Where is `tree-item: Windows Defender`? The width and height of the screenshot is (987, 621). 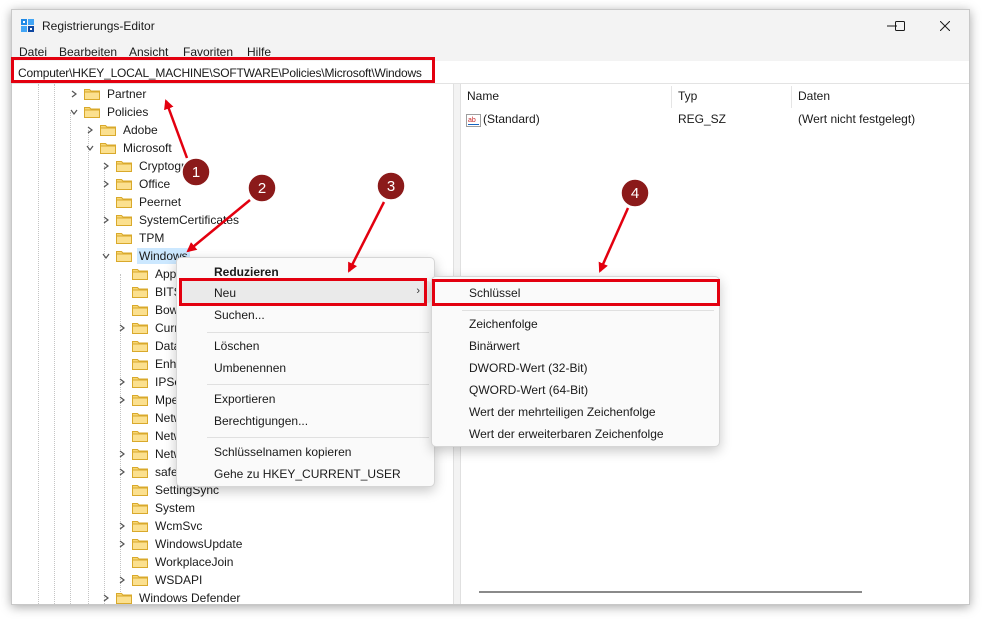
tree-item: Windows Defender is located at coordinates (171, 596).